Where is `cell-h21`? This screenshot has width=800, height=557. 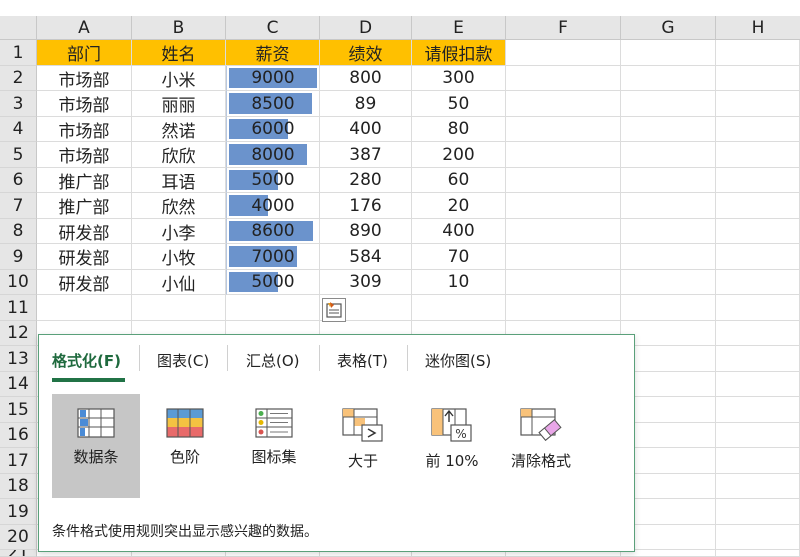 cell-h21 is located at coordinates (758, 553).